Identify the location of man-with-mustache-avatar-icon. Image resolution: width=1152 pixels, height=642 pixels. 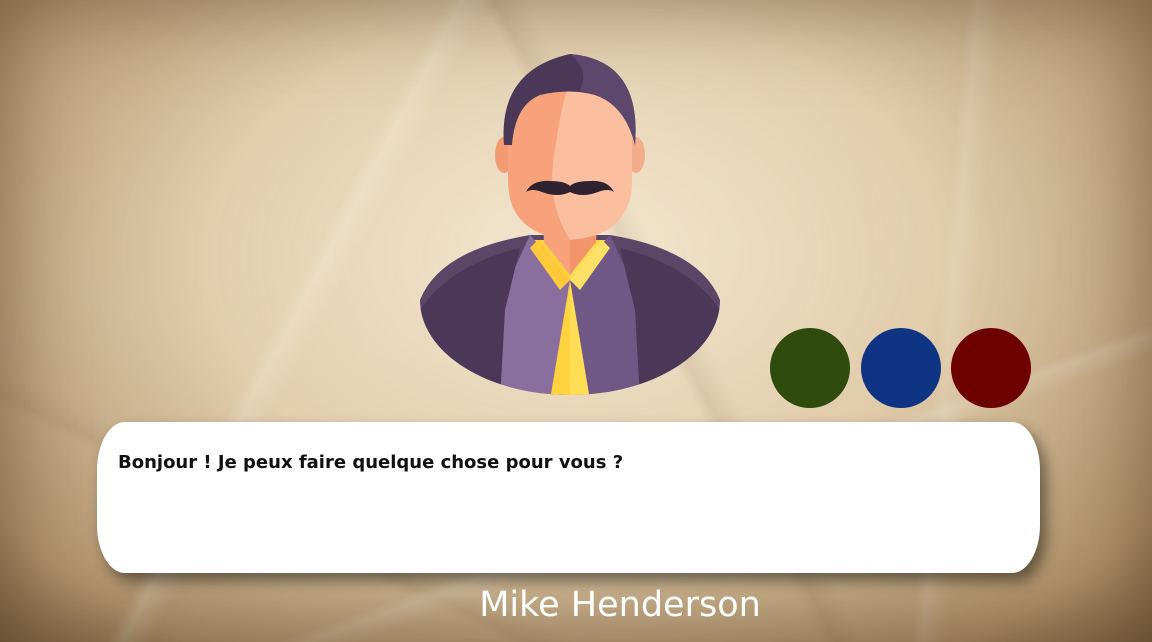
(570, 224).